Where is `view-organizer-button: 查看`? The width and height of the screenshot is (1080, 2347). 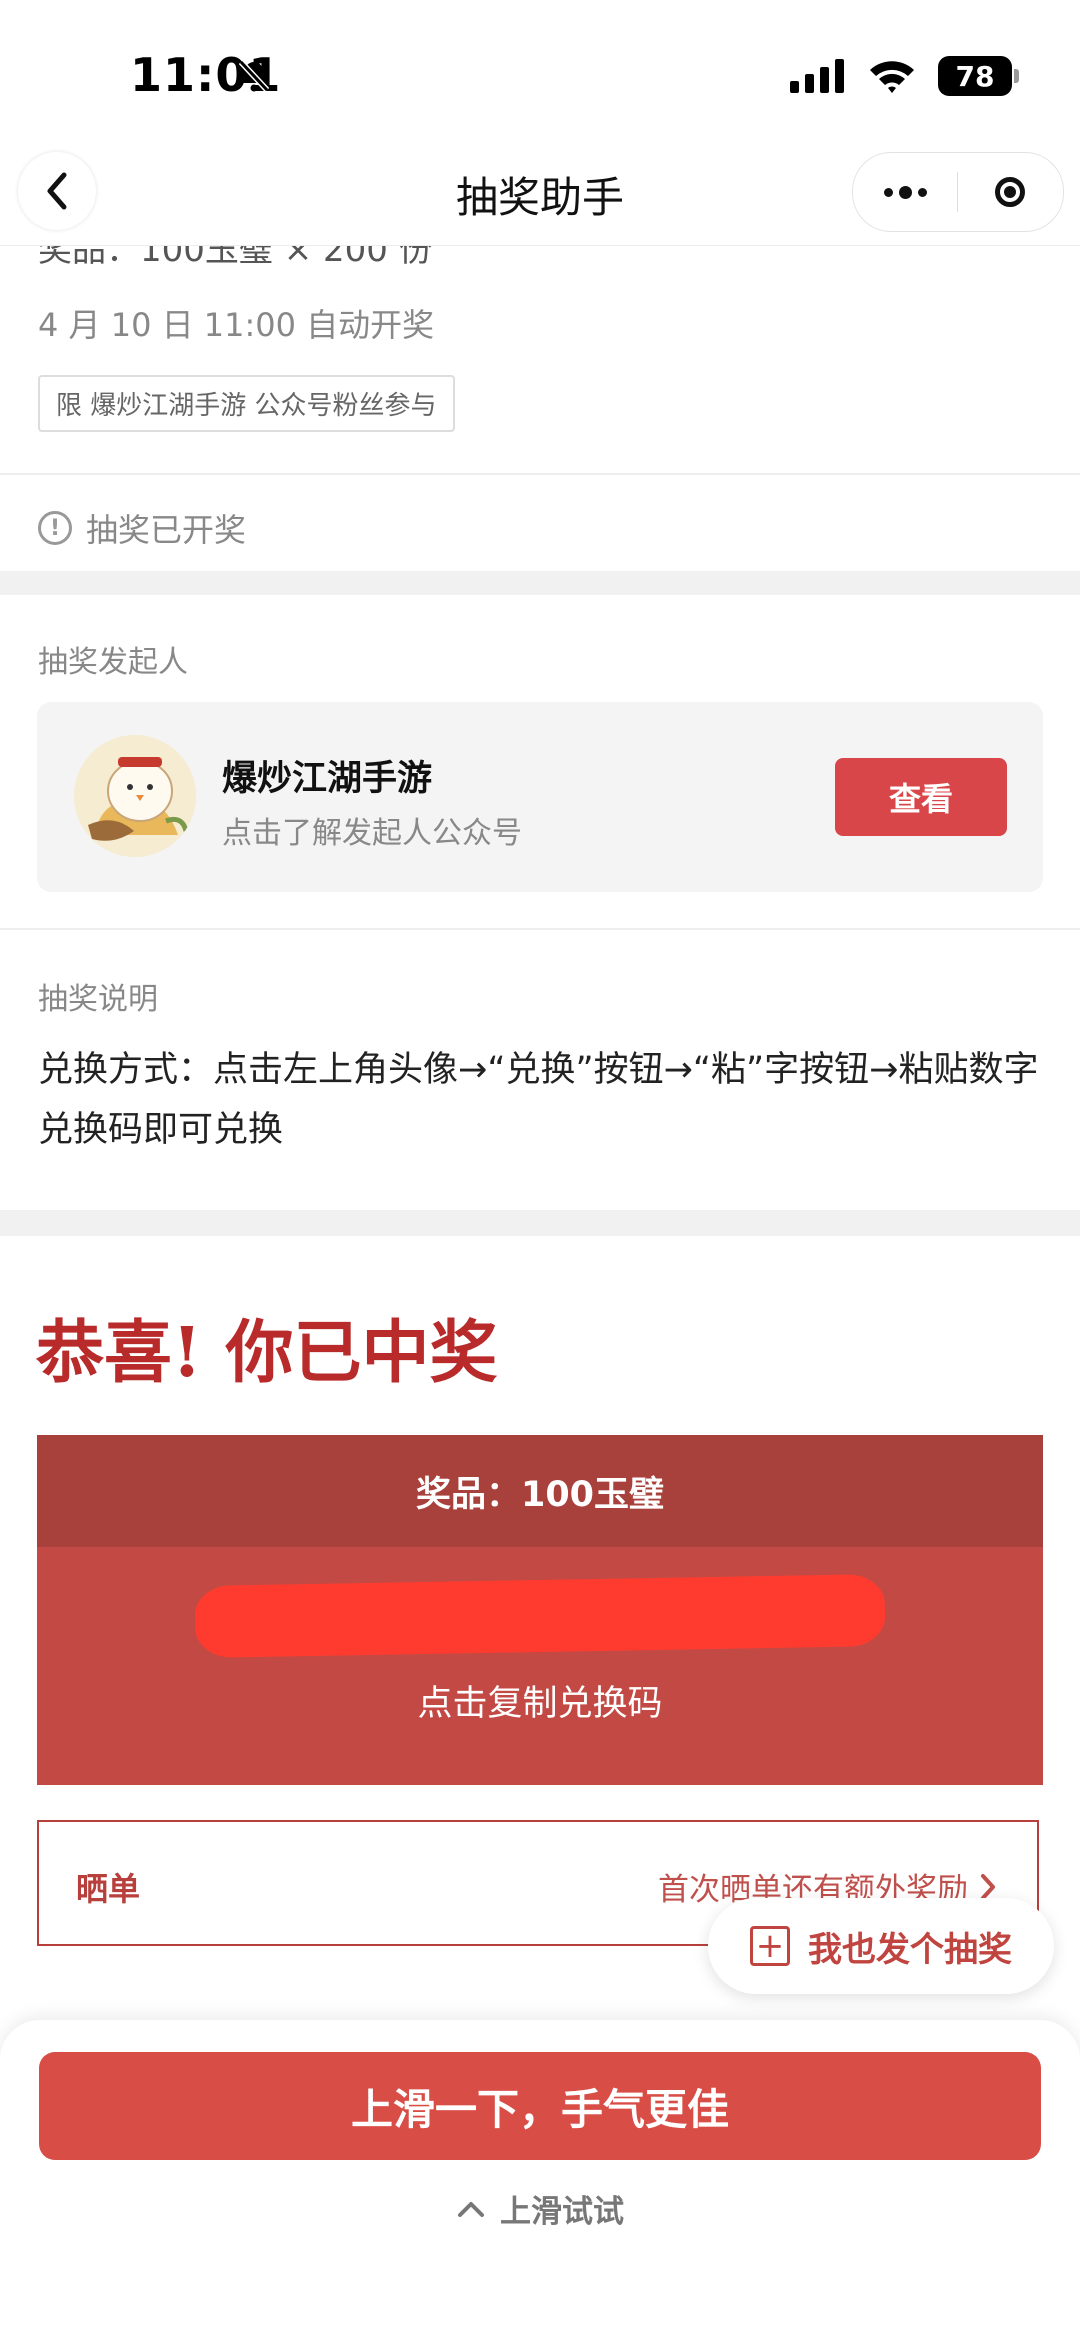
view-organizer-button: 查看 is located at coordinates (921, 797).